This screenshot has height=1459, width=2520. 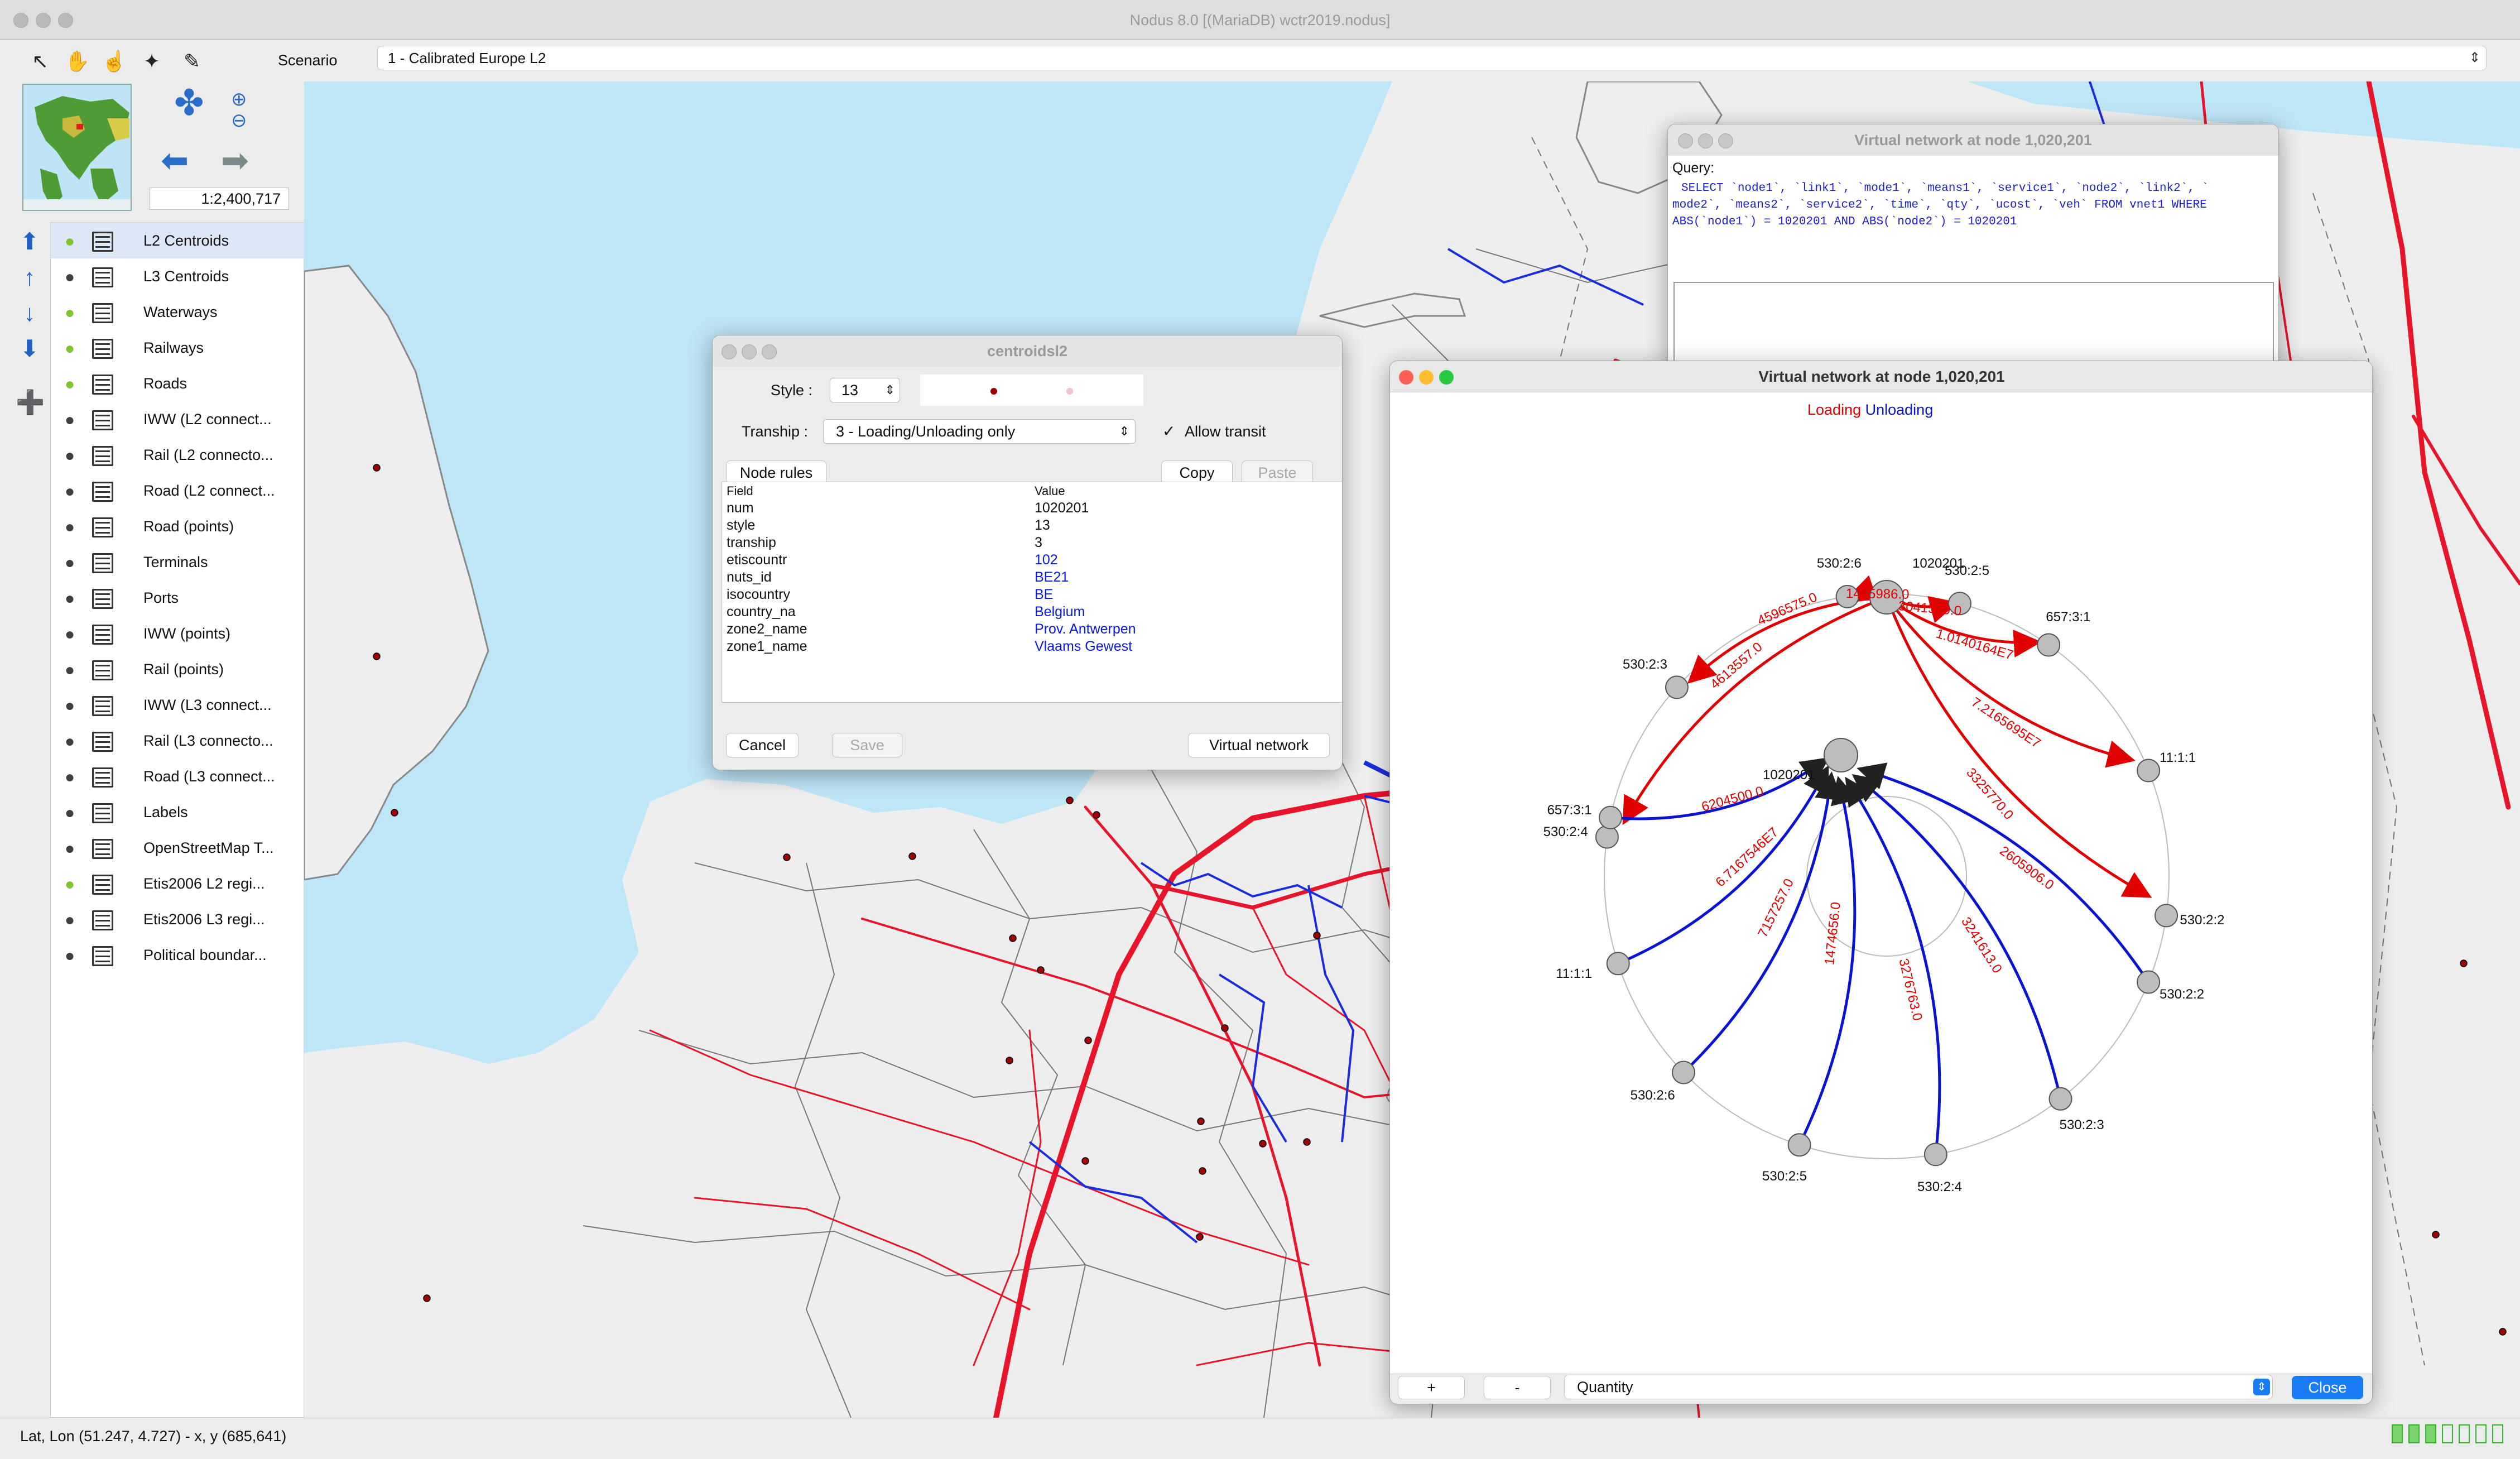 What do you see at coordinates (1032, 542) in the screenshot?
I see `table-row: tranship 3` at bounding box center [1032, 542].